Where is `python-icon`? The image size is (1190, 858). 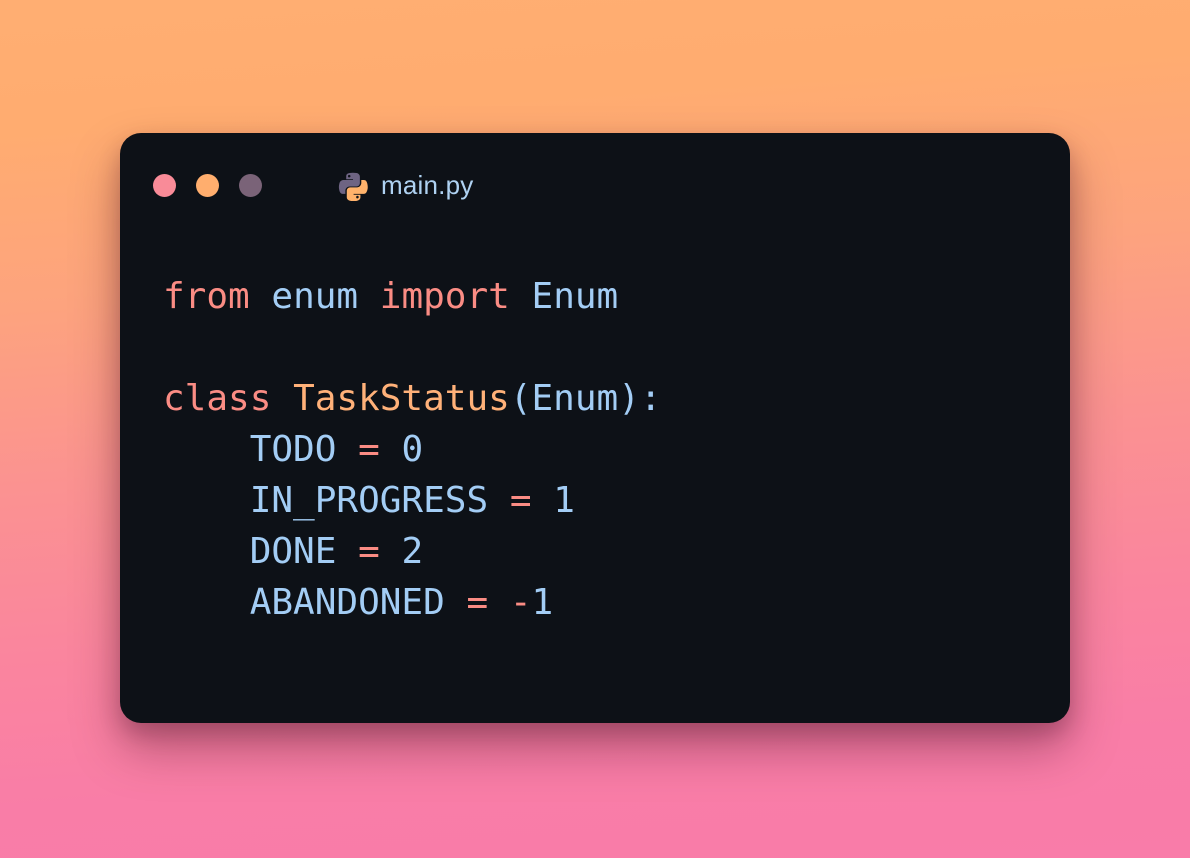 python-icon is located at coordinates (353, 186).